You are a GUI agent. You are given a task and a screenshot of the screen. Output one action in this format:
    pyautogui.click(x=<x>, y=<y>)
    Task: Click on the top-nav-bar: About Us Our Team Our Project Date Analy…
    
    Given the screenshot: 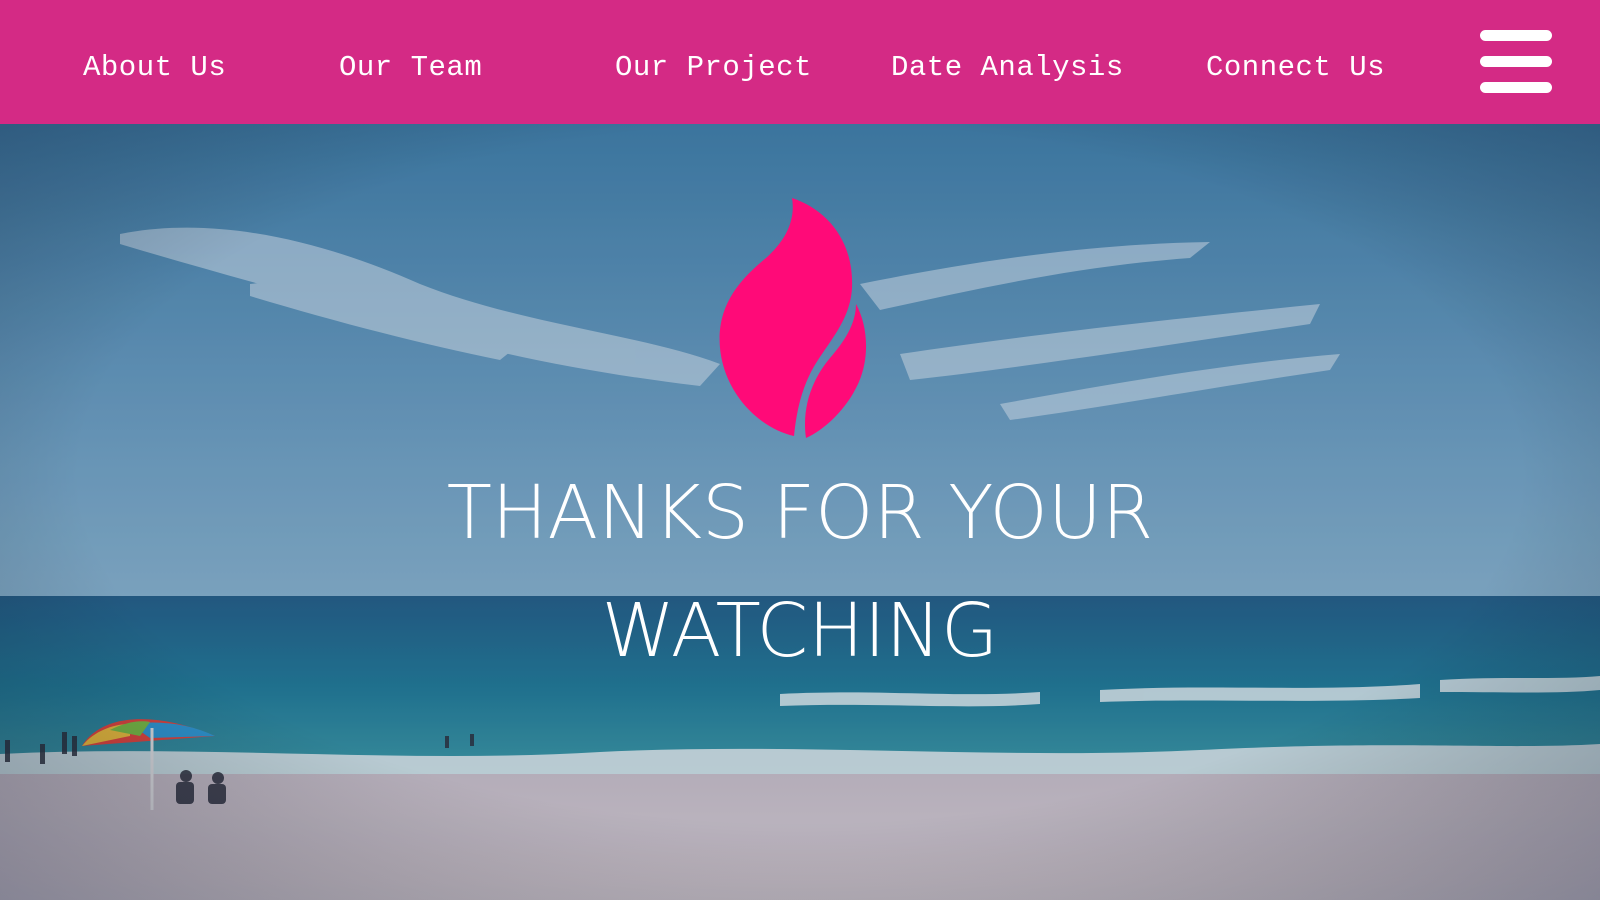 What is the action you would take?
    pyautogui.click(x=800, y=62)
    